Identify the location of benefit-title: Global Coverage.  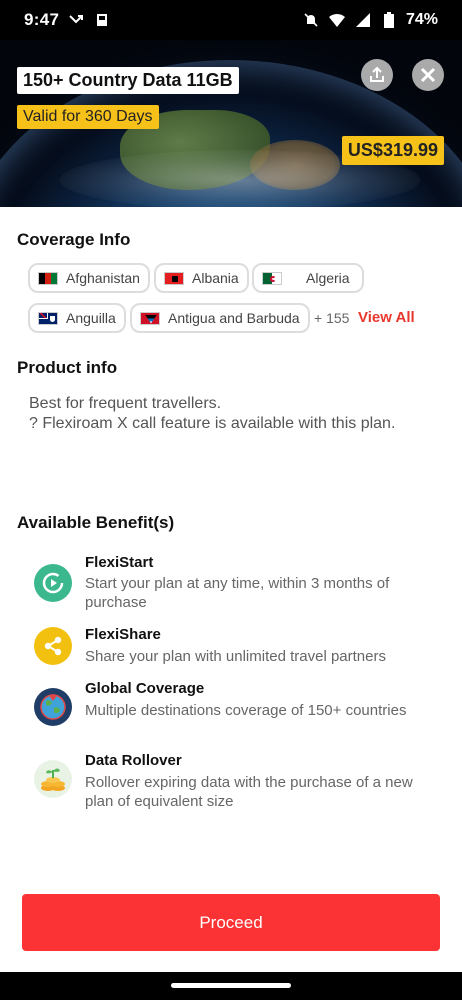
(145, 688).